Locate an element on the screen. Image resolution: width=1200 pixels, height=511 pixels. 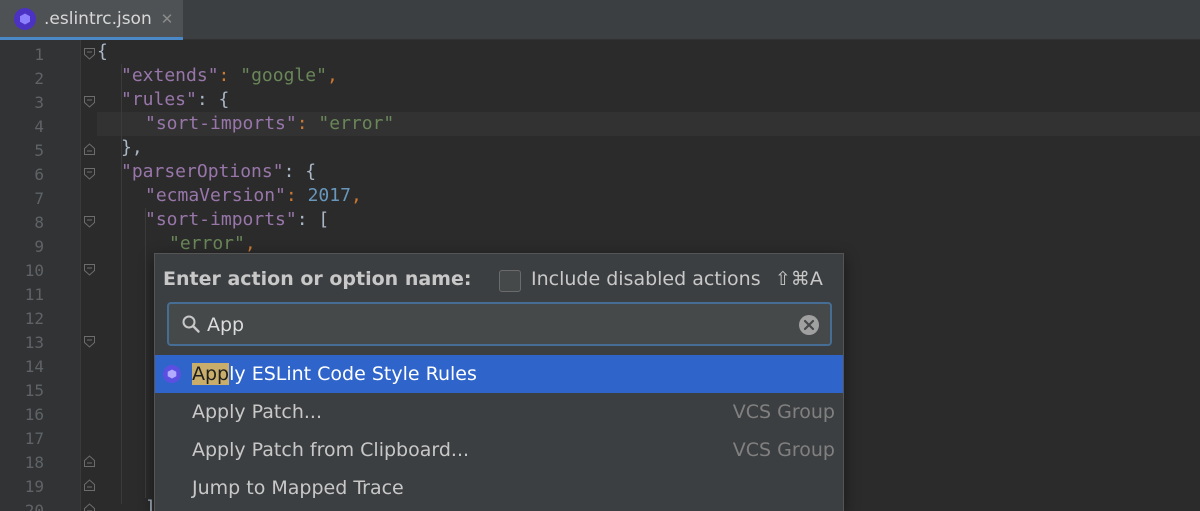
tab-filename: .eslintrc.json is located at coordinates (98, 18).